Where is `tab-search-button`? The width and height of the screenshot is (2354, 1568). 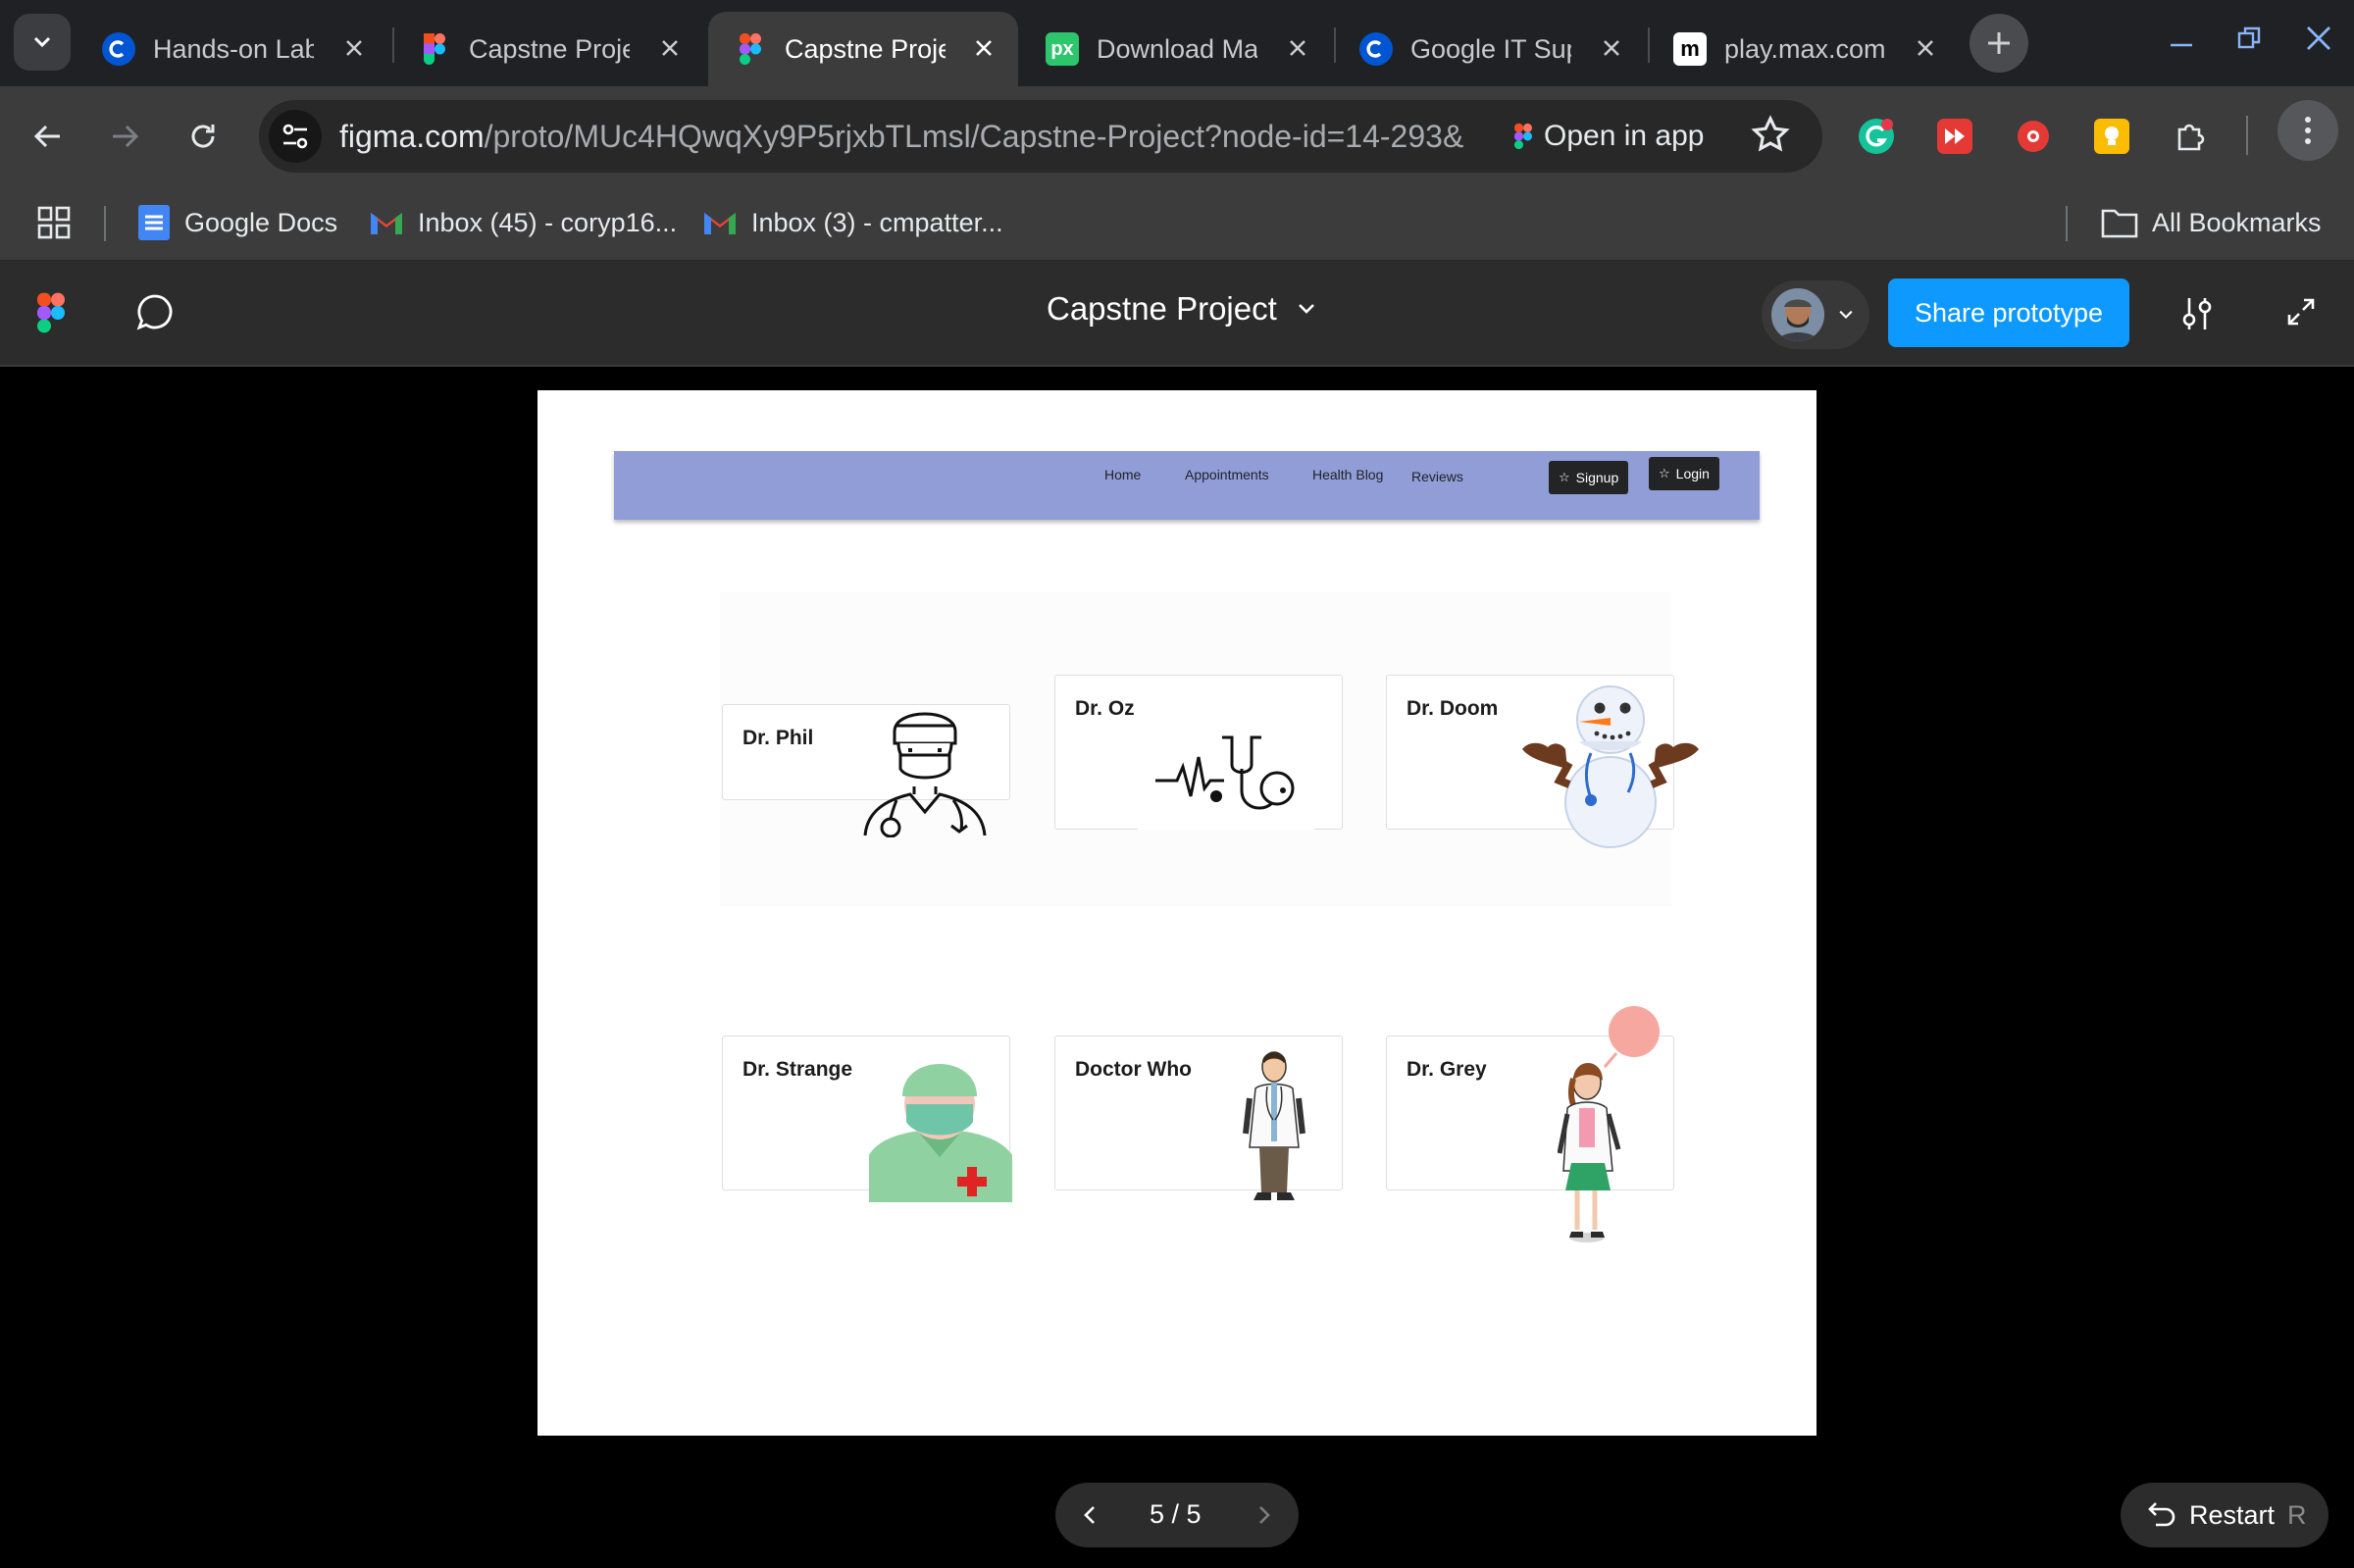 tab-search-button is located at coordinates (42, 42).